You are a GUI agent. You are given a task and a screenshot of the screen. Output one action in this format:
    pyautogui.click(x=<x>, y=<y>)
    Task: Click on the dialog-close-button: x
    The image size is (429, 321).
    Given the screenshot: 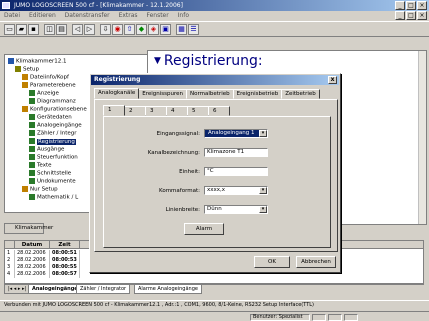 What is the action you would take?
    pyautogui.click(x=332, y=80)
    